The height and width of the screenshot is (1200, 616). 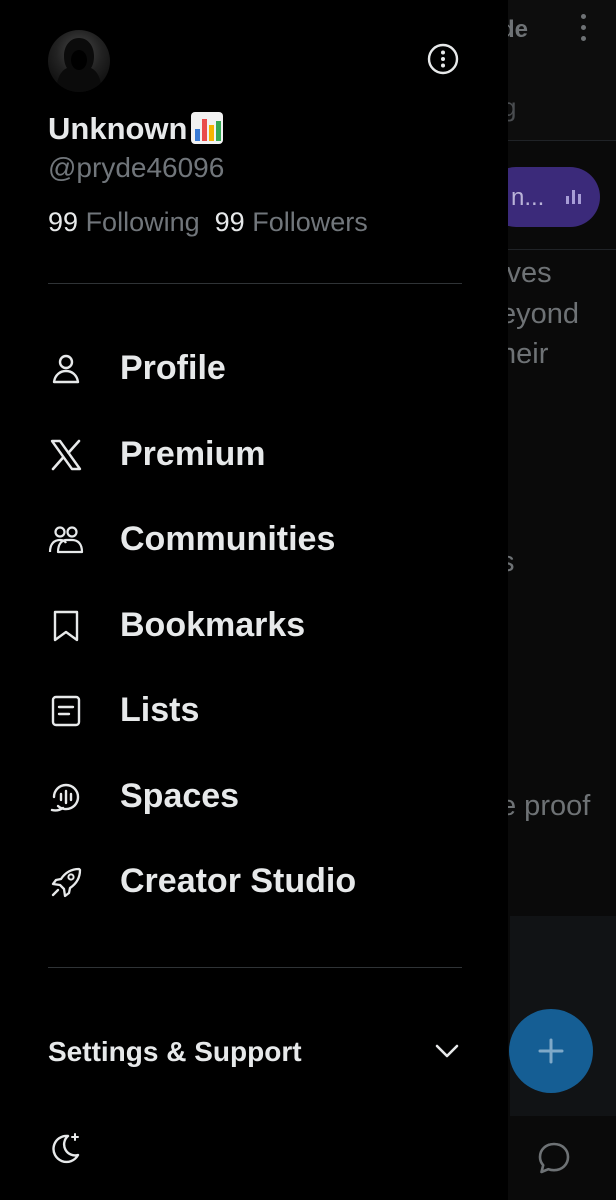 I want to click on menu-item-creator-studio: Creator Studio, so click(x=258, y=882).